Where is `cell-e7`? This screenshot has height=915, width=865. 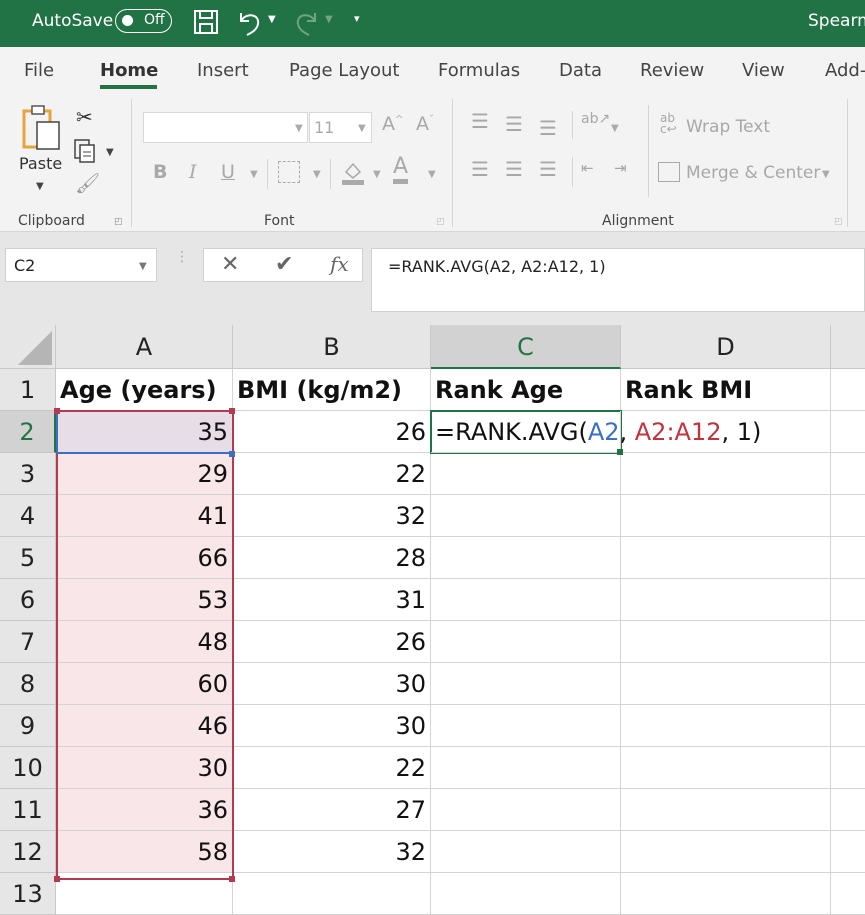 cell-e7 is located at coordinates (848, 642).